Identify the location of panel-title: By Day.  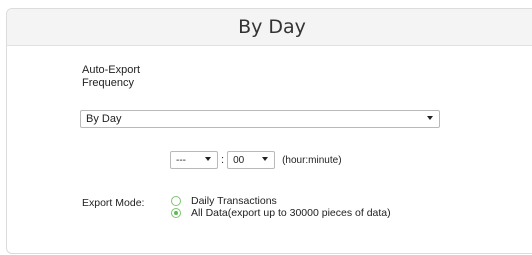
(269, 27).